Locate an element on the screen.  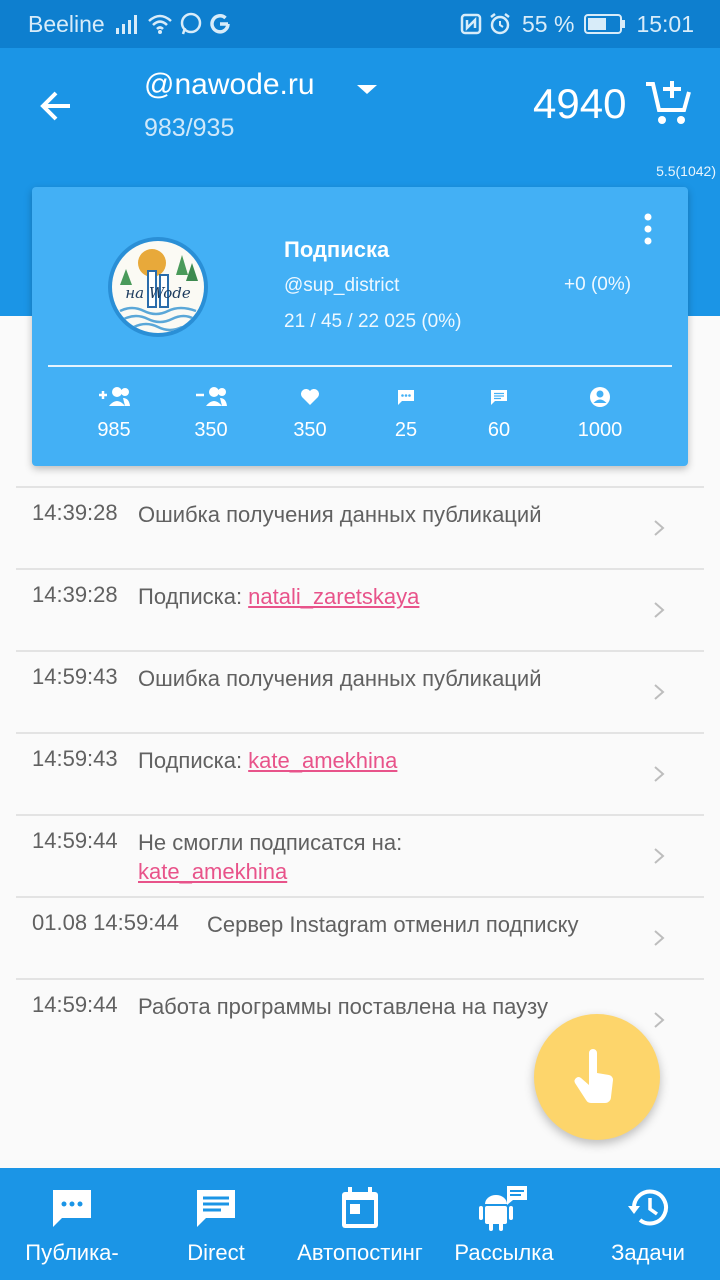
log-text: Сервер Instagram отменил подписку is located at coordinates (392, 944).